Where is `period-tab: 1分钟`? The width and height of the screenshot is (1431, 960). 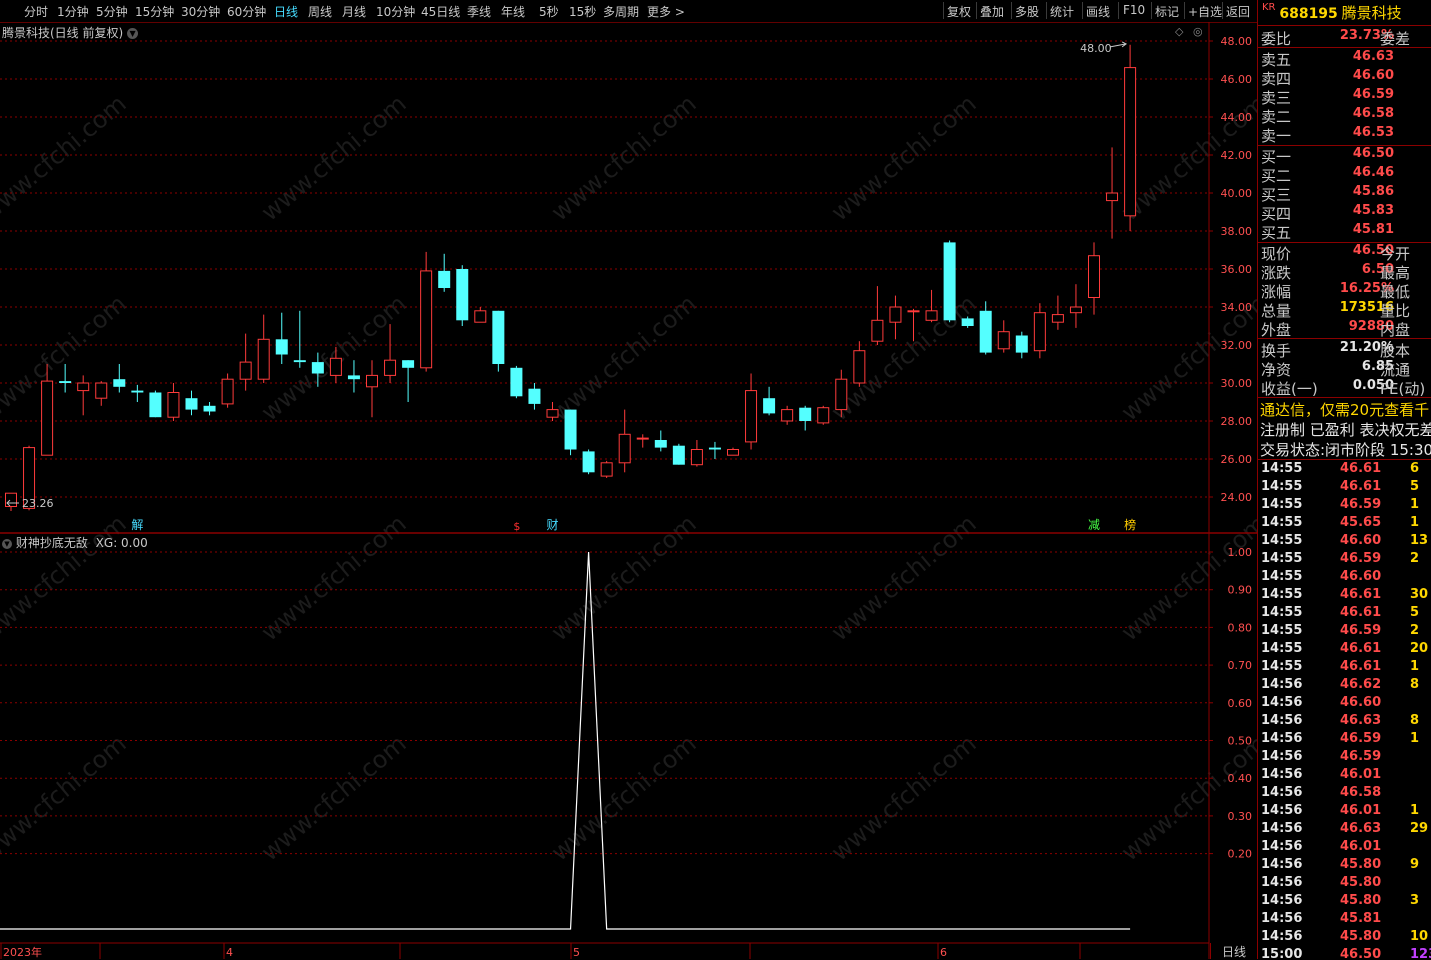
period-tab: 1分钟 is located at coordinates (73, 11).